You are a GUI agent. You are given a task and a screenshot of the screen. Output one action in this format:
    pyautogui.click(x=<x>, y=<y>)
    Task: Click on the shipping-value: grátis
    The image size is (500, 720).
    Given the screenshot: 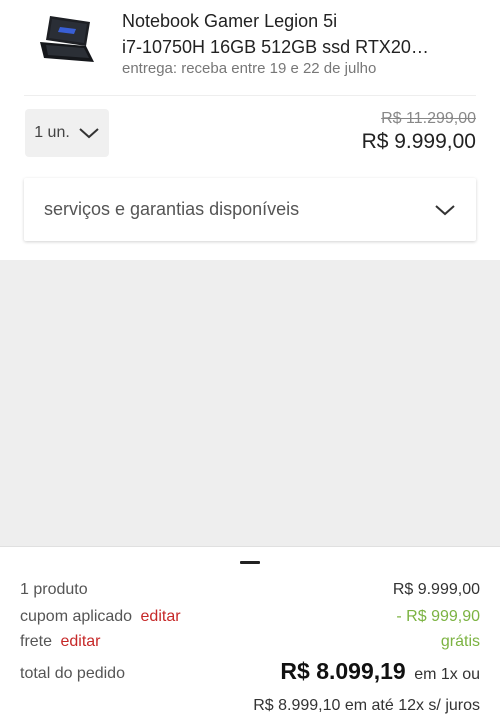 What is the action you would take?
    pyautogui.click(x=460, y=641)
    